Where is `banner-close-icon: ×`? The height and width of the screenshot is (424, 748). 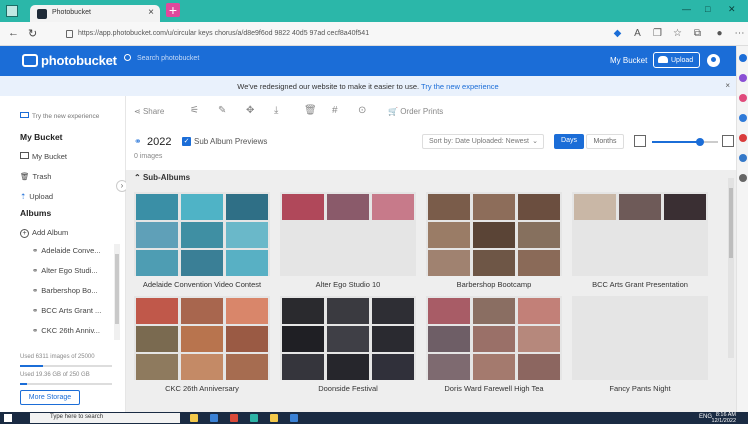 banner-close-icon: × is located at coordinates (727, 85).